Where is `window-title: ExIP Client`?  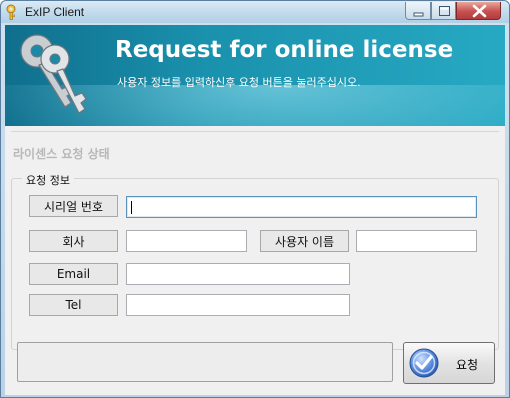 window-title: ExIP Client is located at coordinates (55, 12).